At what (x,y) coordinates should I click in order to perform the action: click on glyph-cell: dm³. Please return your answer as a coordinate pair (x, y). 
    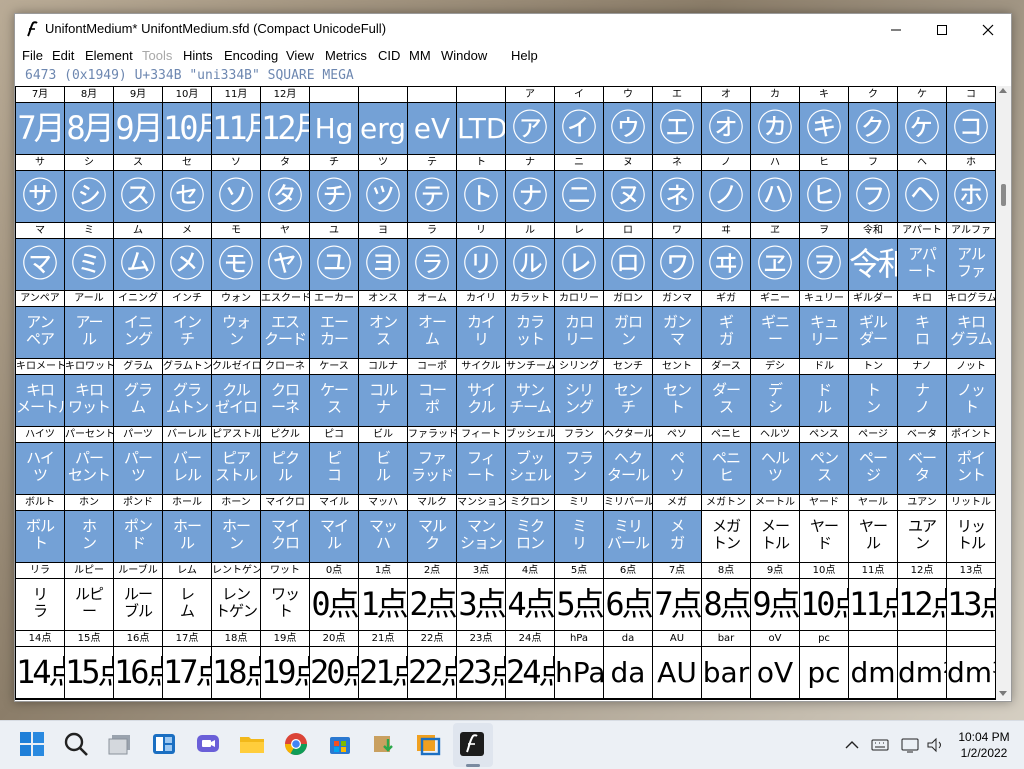
    Looking at the image, I should click on (971, 664).